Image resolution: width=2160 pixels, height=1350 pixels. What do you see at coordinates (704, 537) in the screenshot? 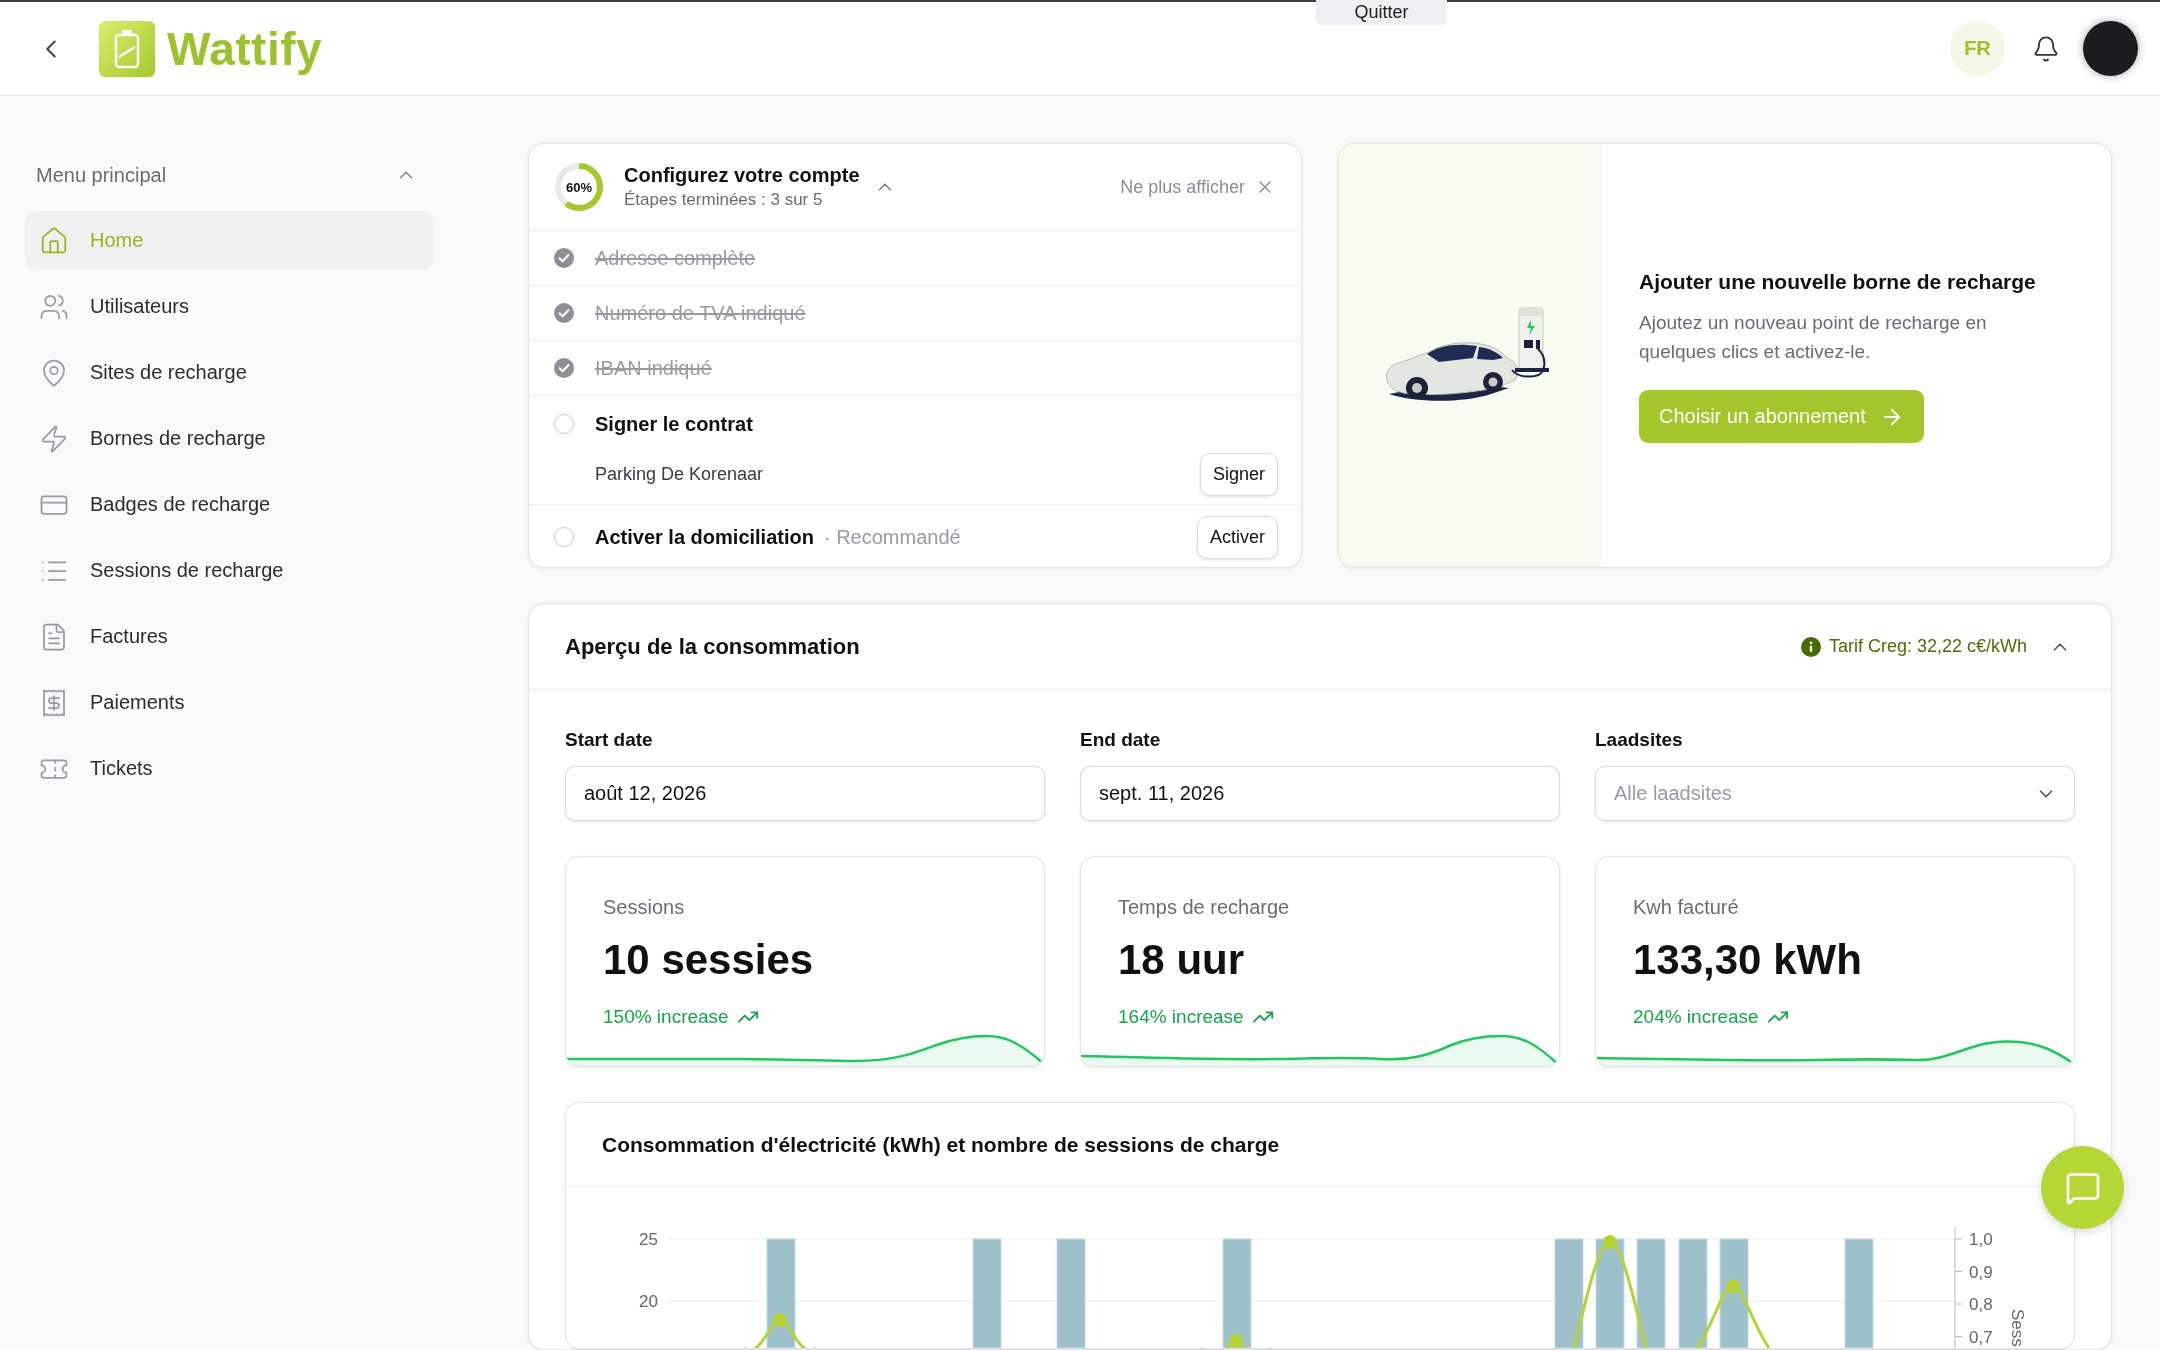
I see `step-label: Activer la domiciliation` at bounding box center [704, 537].